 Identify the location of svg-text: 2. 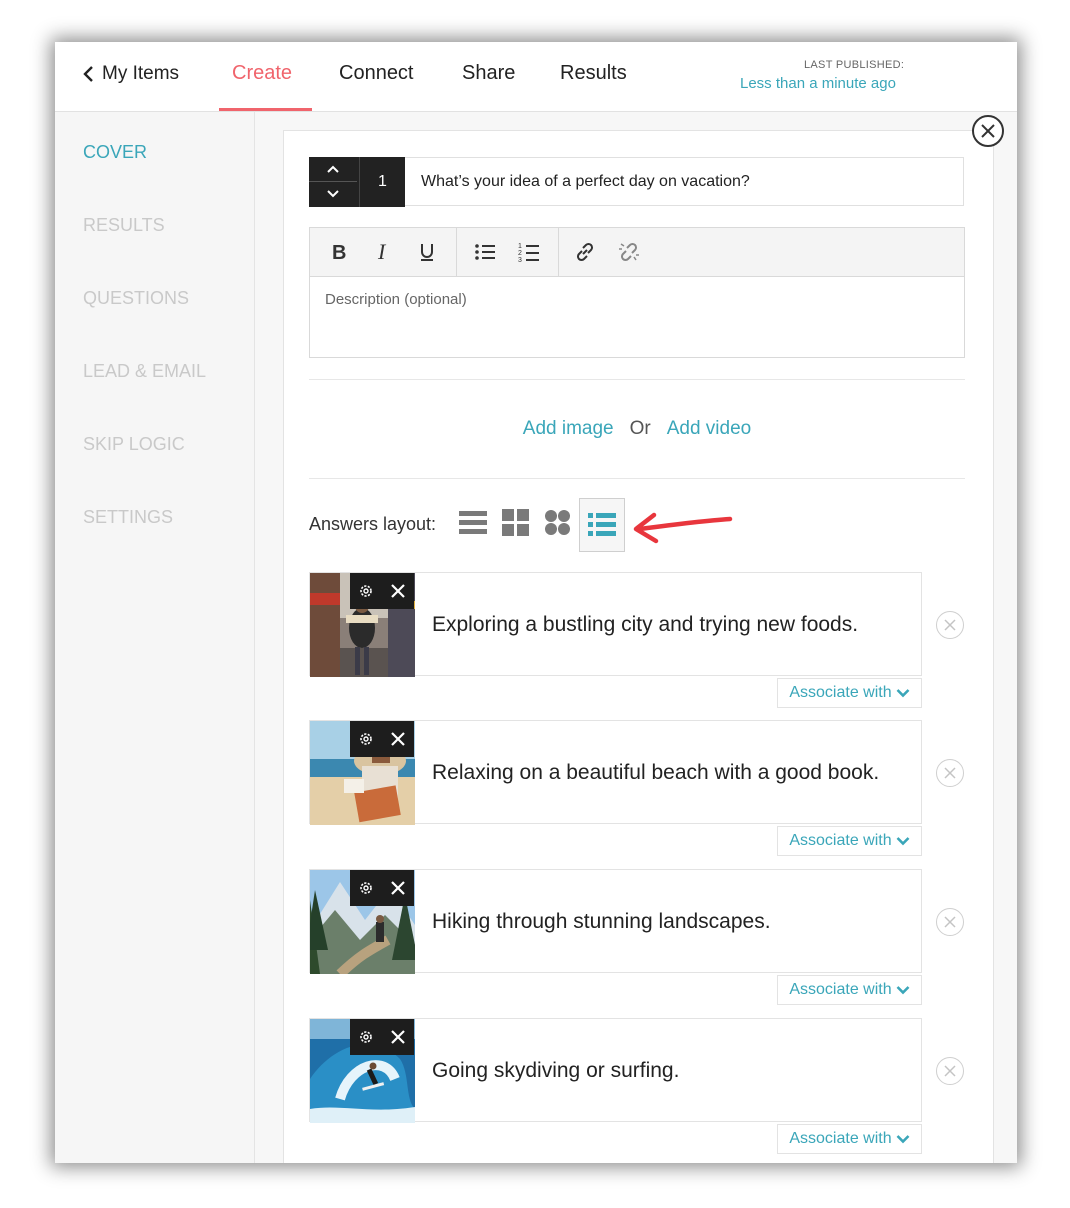
(520, 253).